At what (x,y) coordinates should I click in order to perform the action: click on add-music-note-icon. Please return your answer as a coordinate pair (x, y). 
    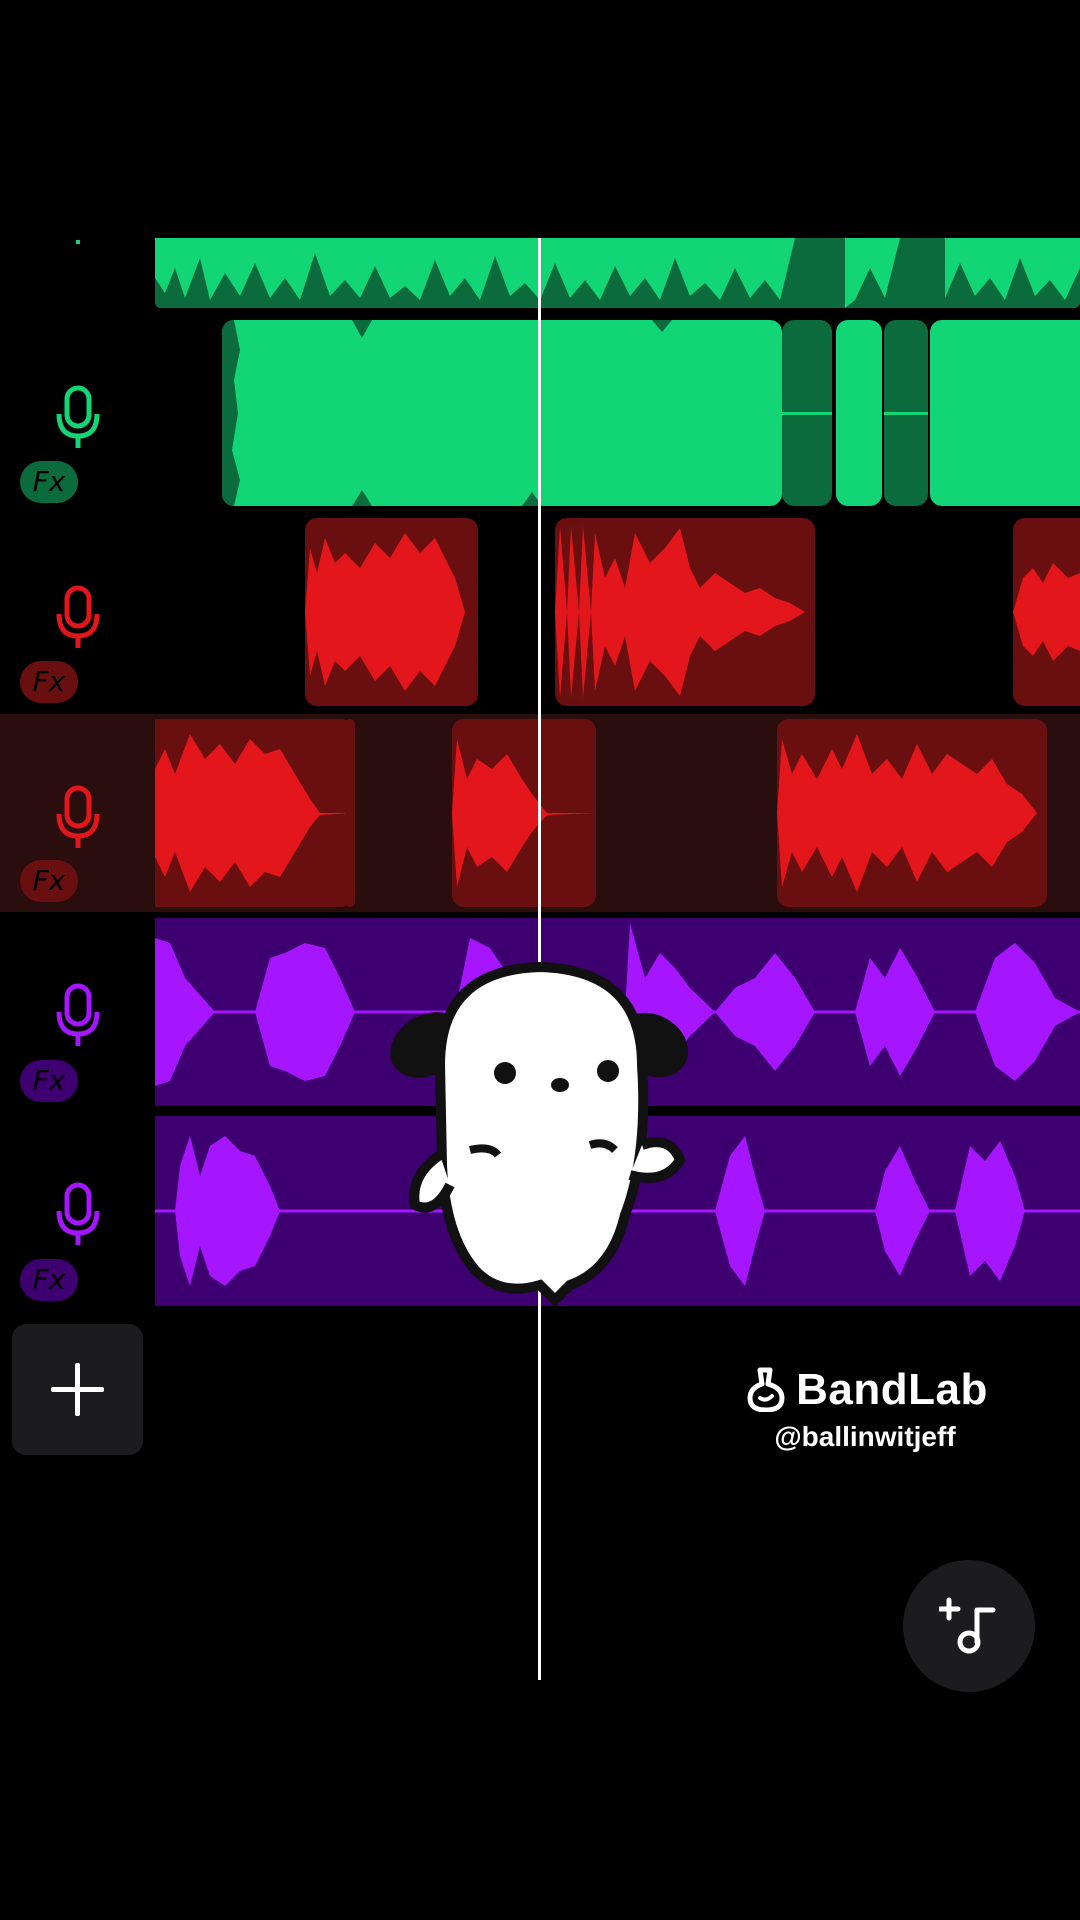
    Looking at the image, I should click on (967, 1625).